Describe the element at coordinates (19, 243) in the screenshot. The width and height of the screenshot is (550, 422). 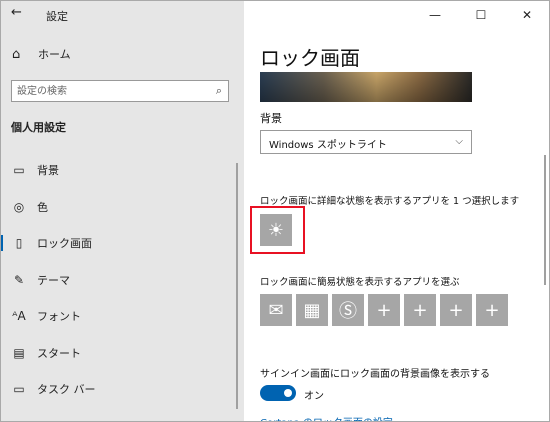
I see `lock-screen-icon: ▯` at that location.